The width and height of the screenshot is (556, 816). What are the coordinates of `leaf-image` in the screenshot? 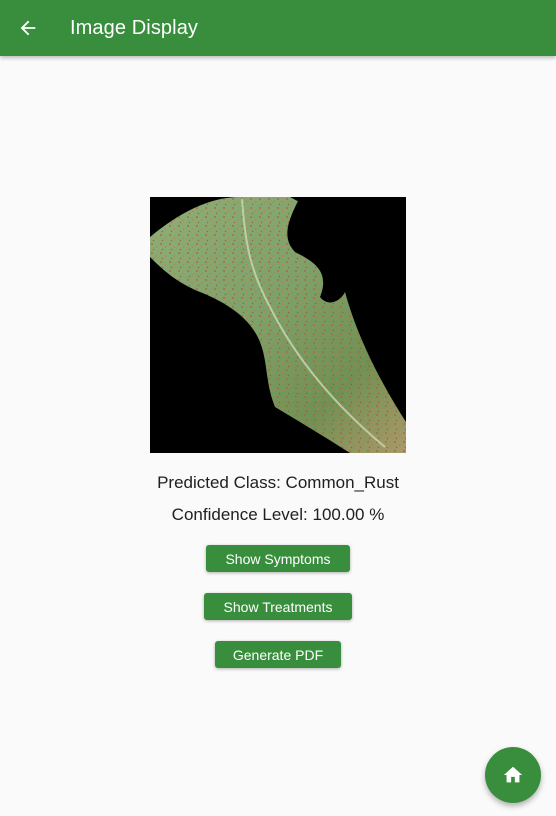 It's located at (278, 325).